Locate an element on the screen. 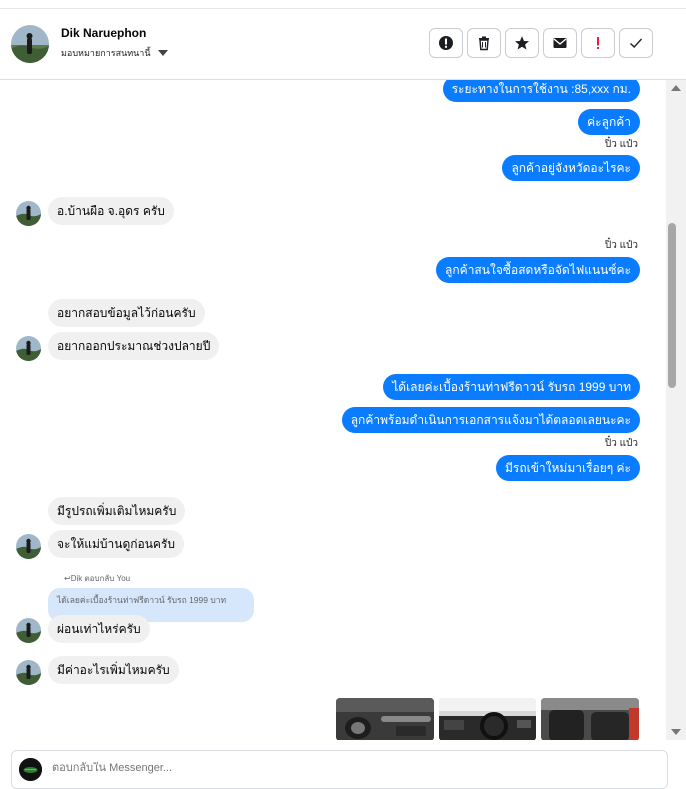 The image size is (686, 789). assign-label: มอบหมายการสนทนานี้ is located at coordinates (106, 53).